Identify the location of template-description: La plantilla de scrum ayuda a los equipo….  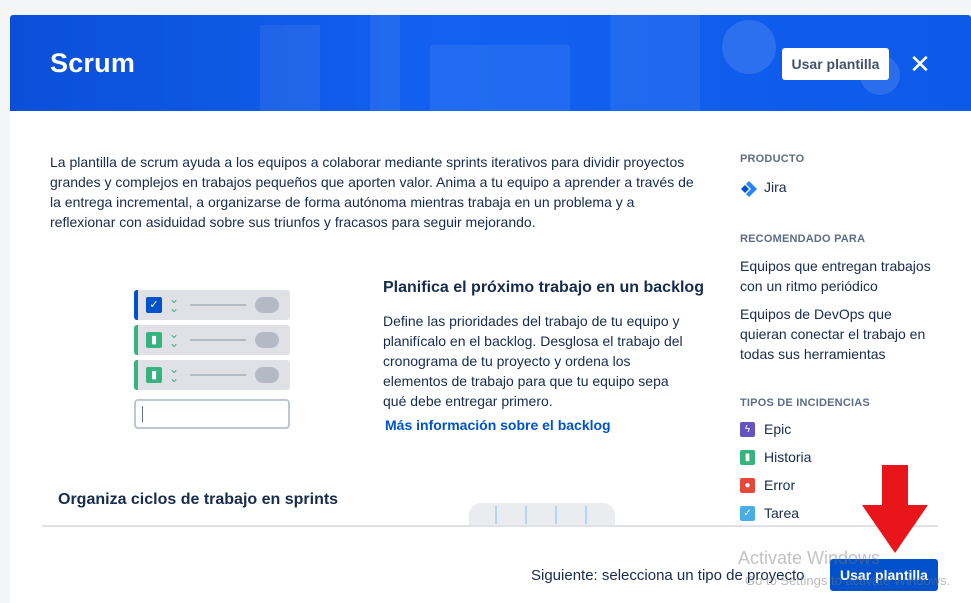
(372, 192).